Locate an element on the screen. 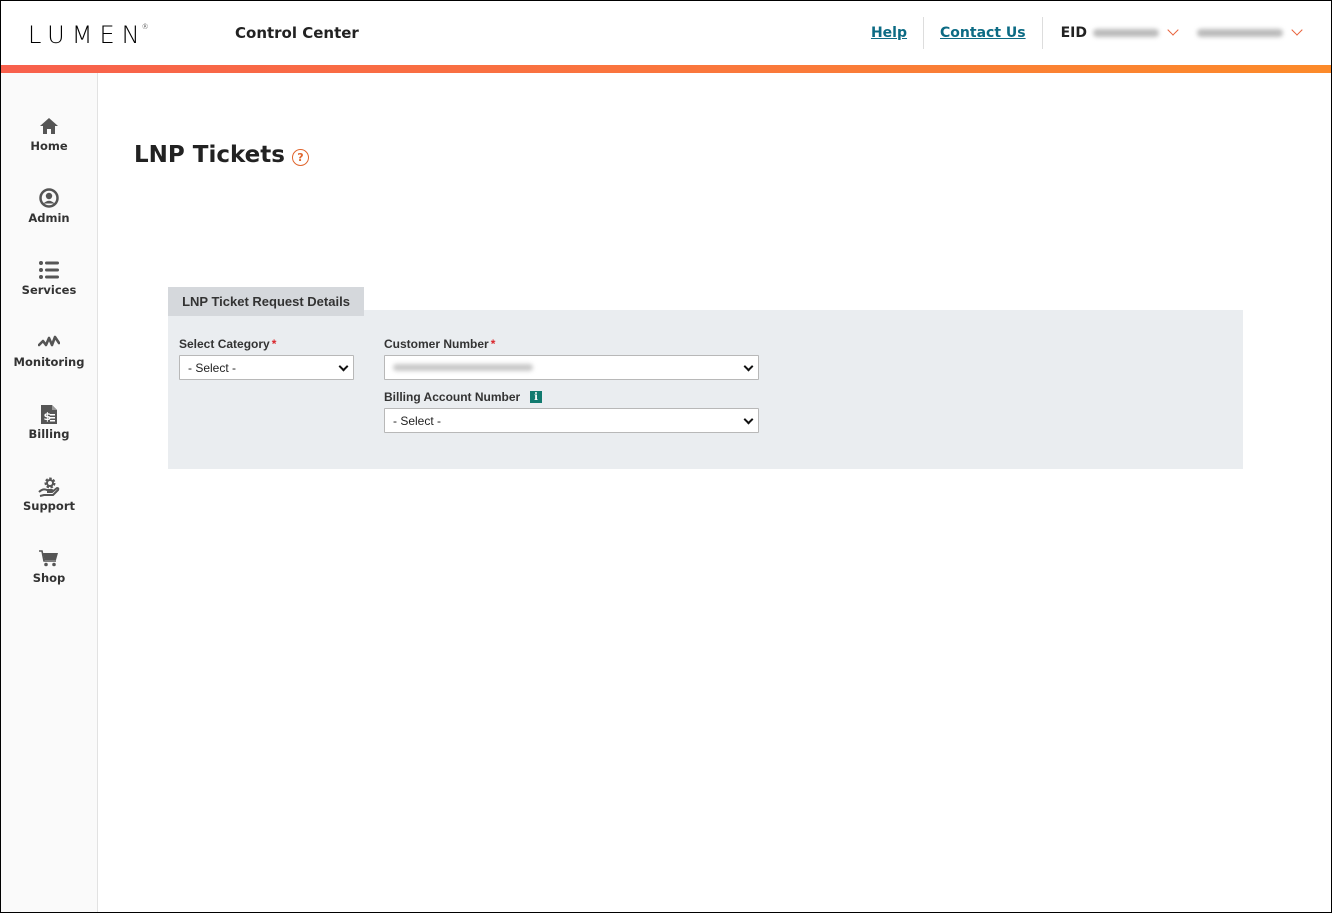 This screenshot has width=1332, height=913. sidebar-item-label: Monitoring is located at coordinates (49, 362).